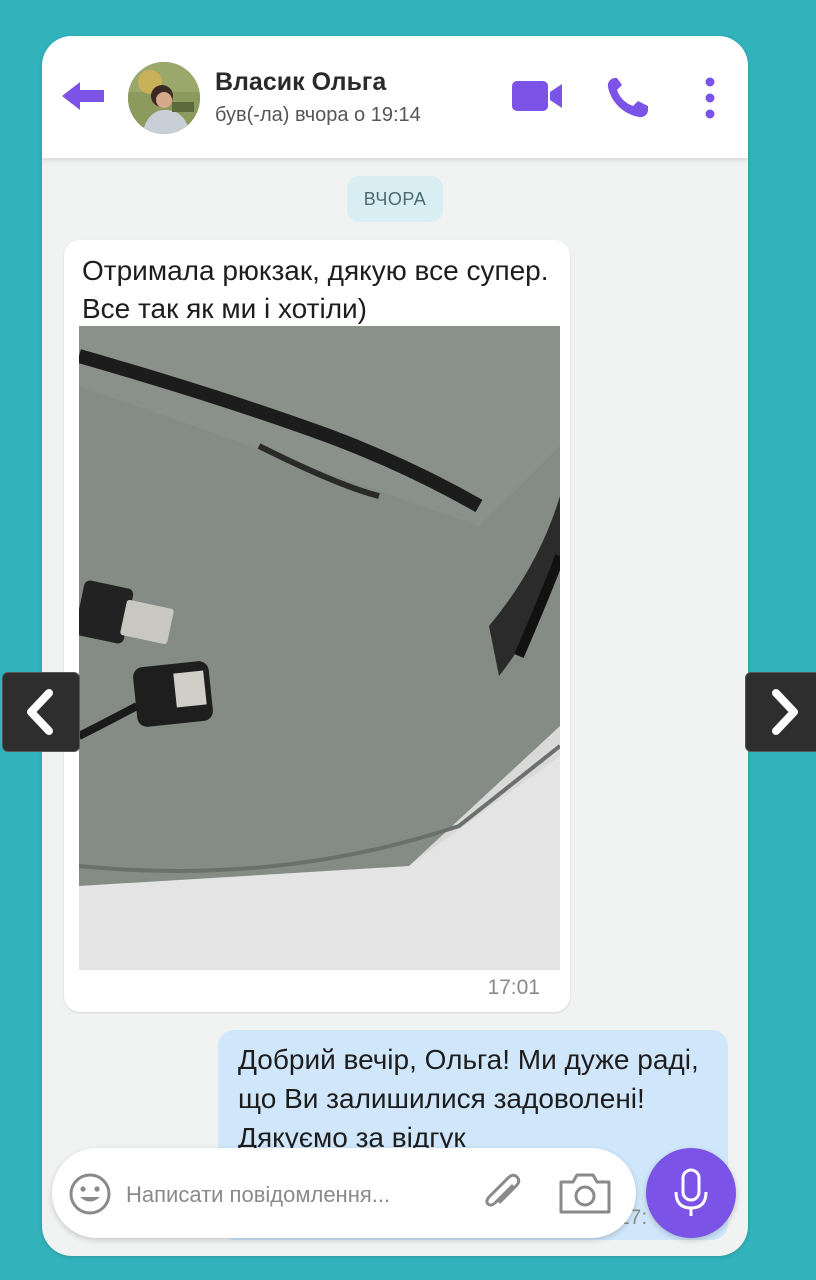 The height and width of the screenshot is (1280, 816). I want to click on more-options-button, so click(710, 98).